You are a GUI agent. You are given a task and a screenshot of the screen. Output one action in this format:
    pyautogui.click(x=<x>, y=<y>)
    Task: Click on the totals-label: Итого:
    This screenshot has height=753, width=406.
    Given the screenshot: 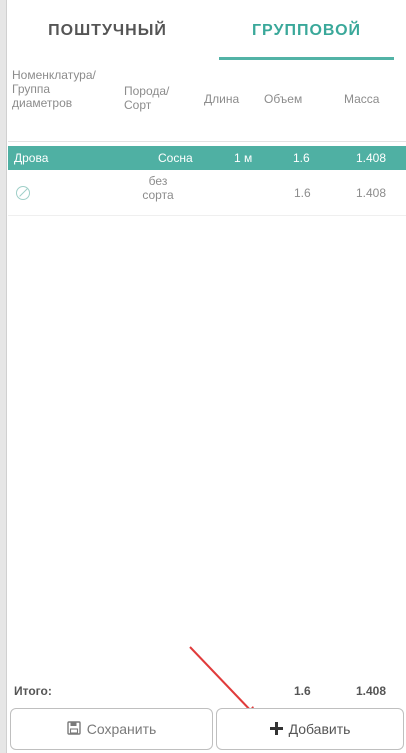 What is the action you would take?
    pyautogui.click(x=33, y=691)
    